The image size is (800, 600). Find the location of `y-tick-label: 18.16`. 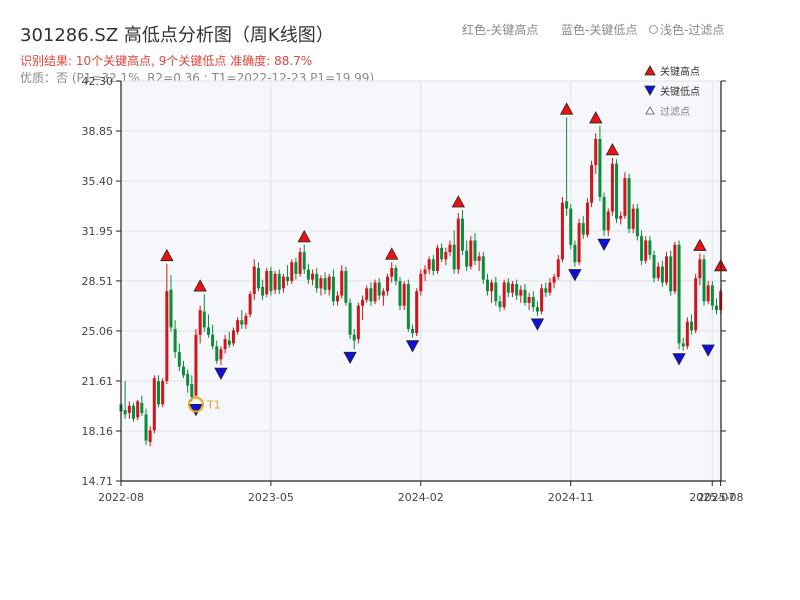

y-tick-label: 18.16 is located at coordinates (98, 431).